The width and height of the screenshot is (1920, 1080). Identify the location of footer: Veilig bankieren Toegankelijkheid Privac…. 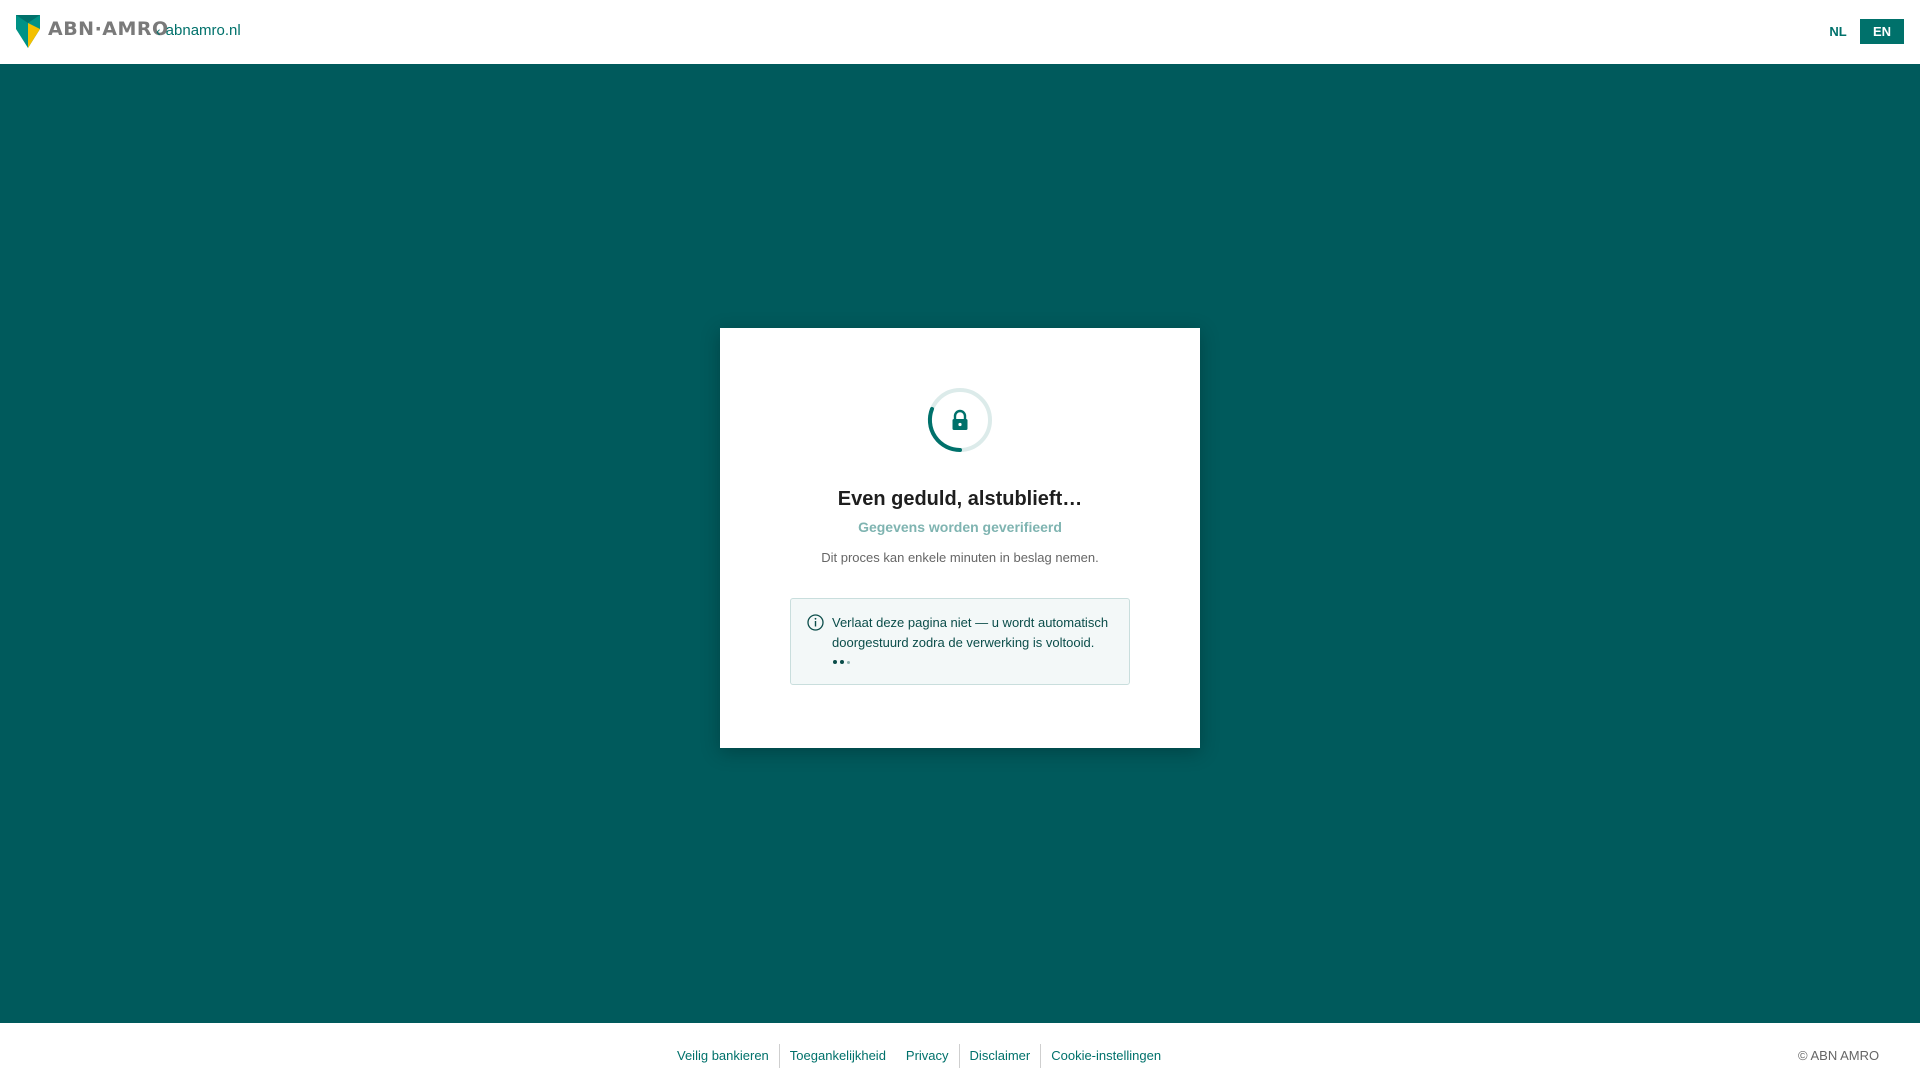
(960, 1051).